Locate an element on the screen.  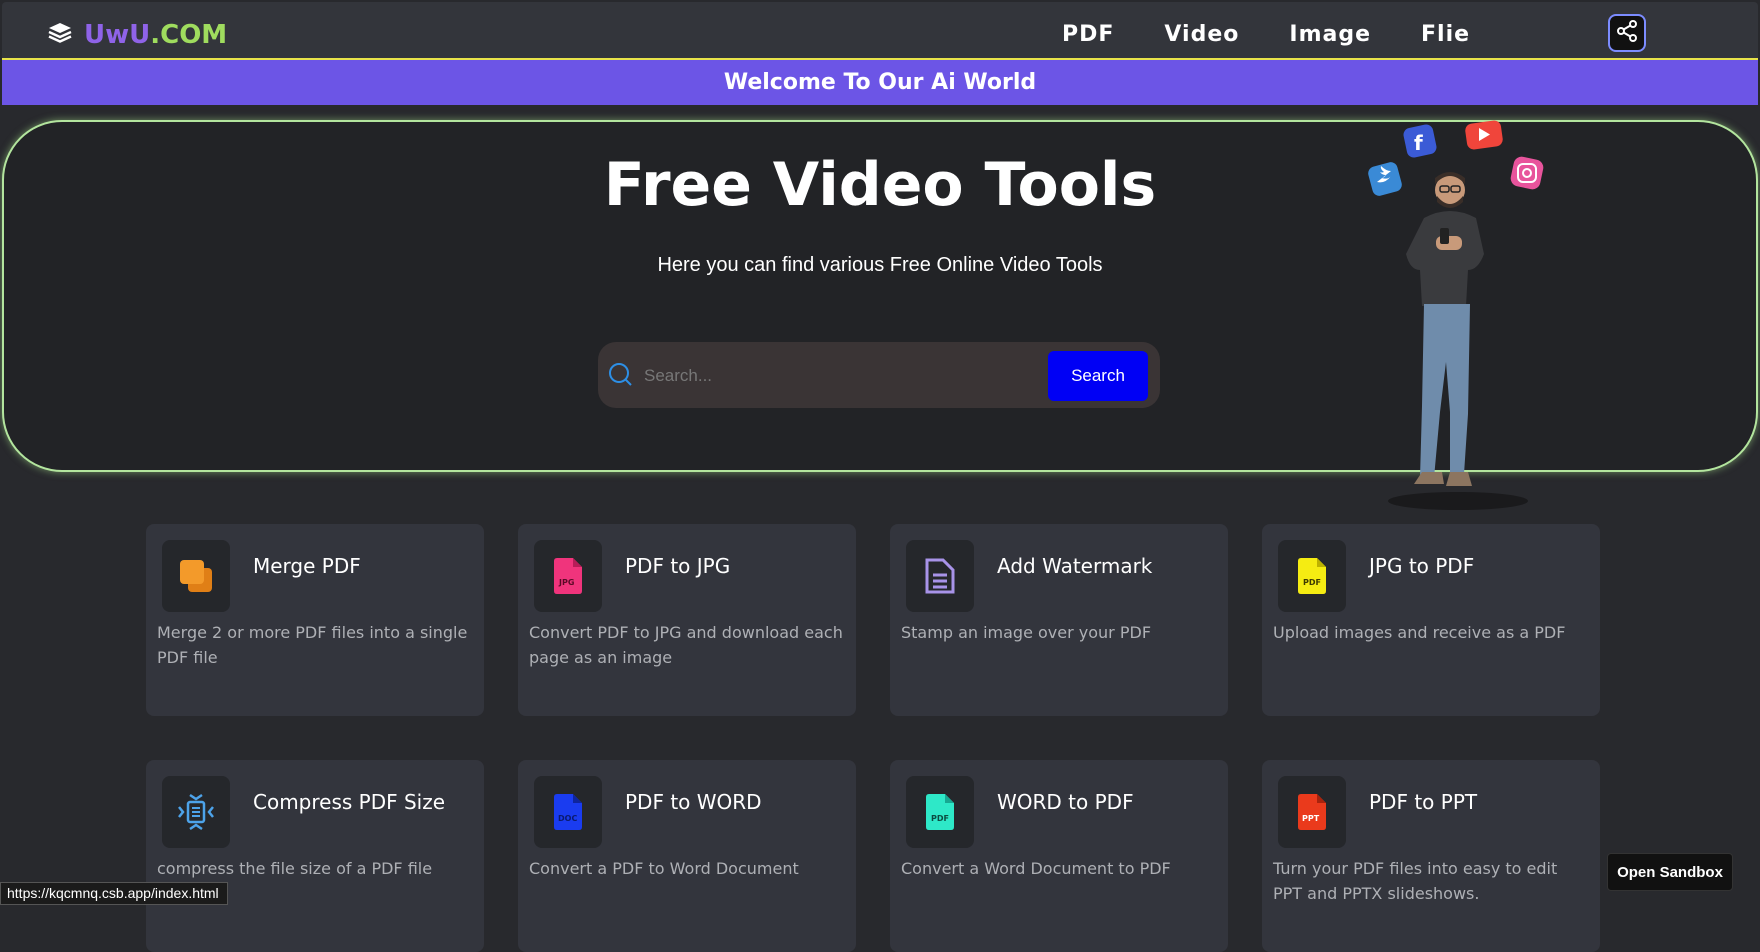
facebook-icon: f is located at coordinates (1420, 141).